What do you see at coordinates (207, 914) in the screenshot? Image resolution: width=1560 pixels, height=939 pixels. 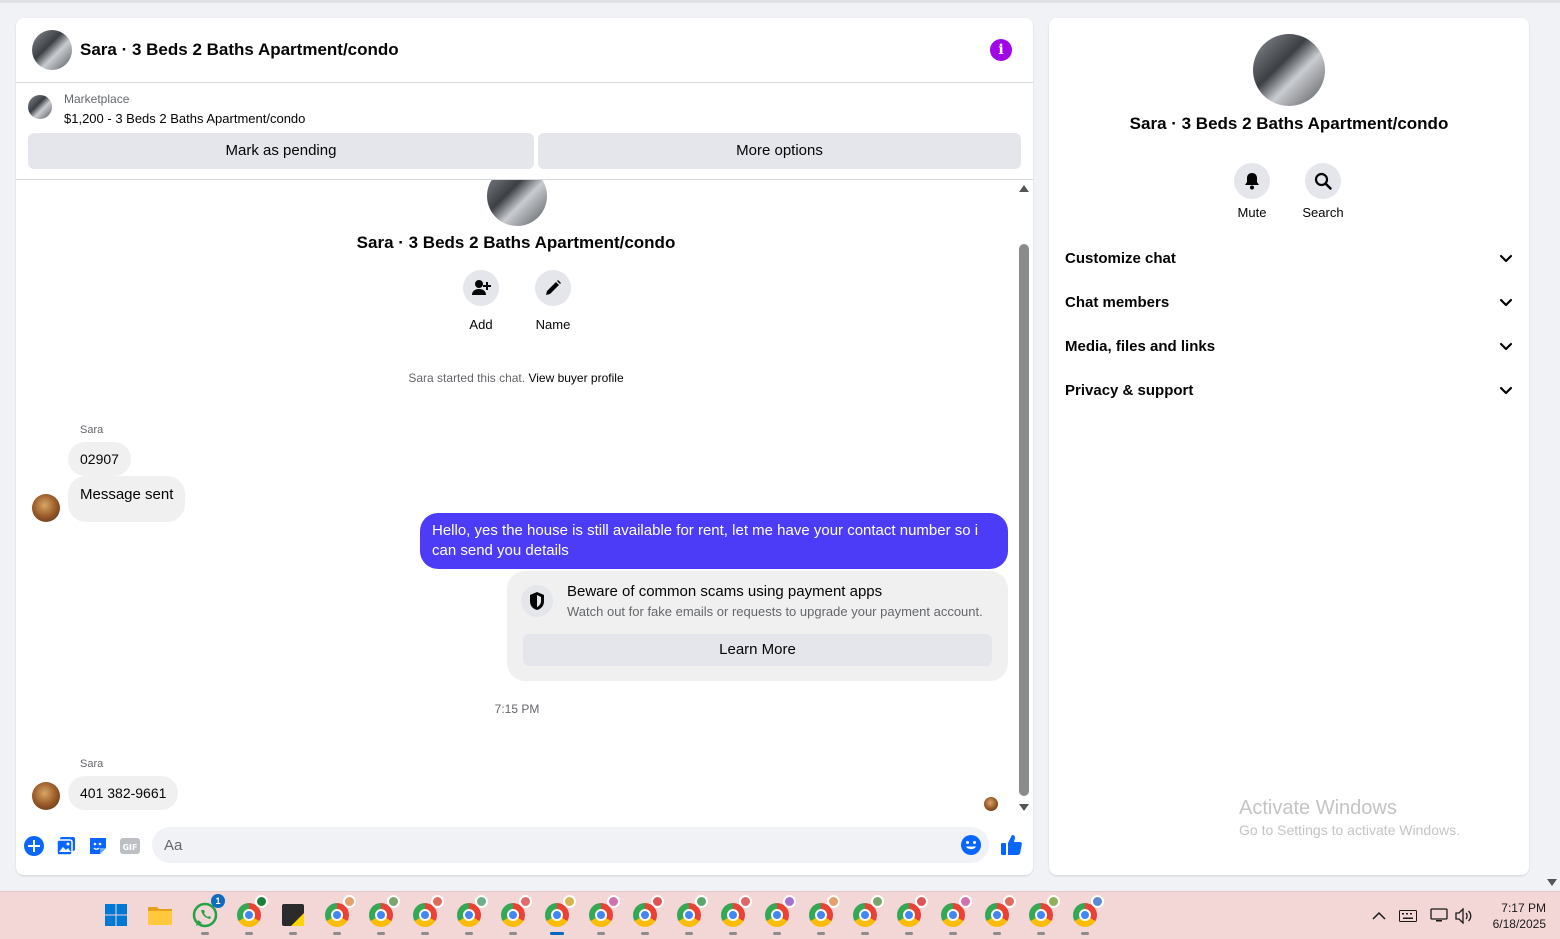 I see `whatsapp-button: 1` at bounding box center [207, 914].